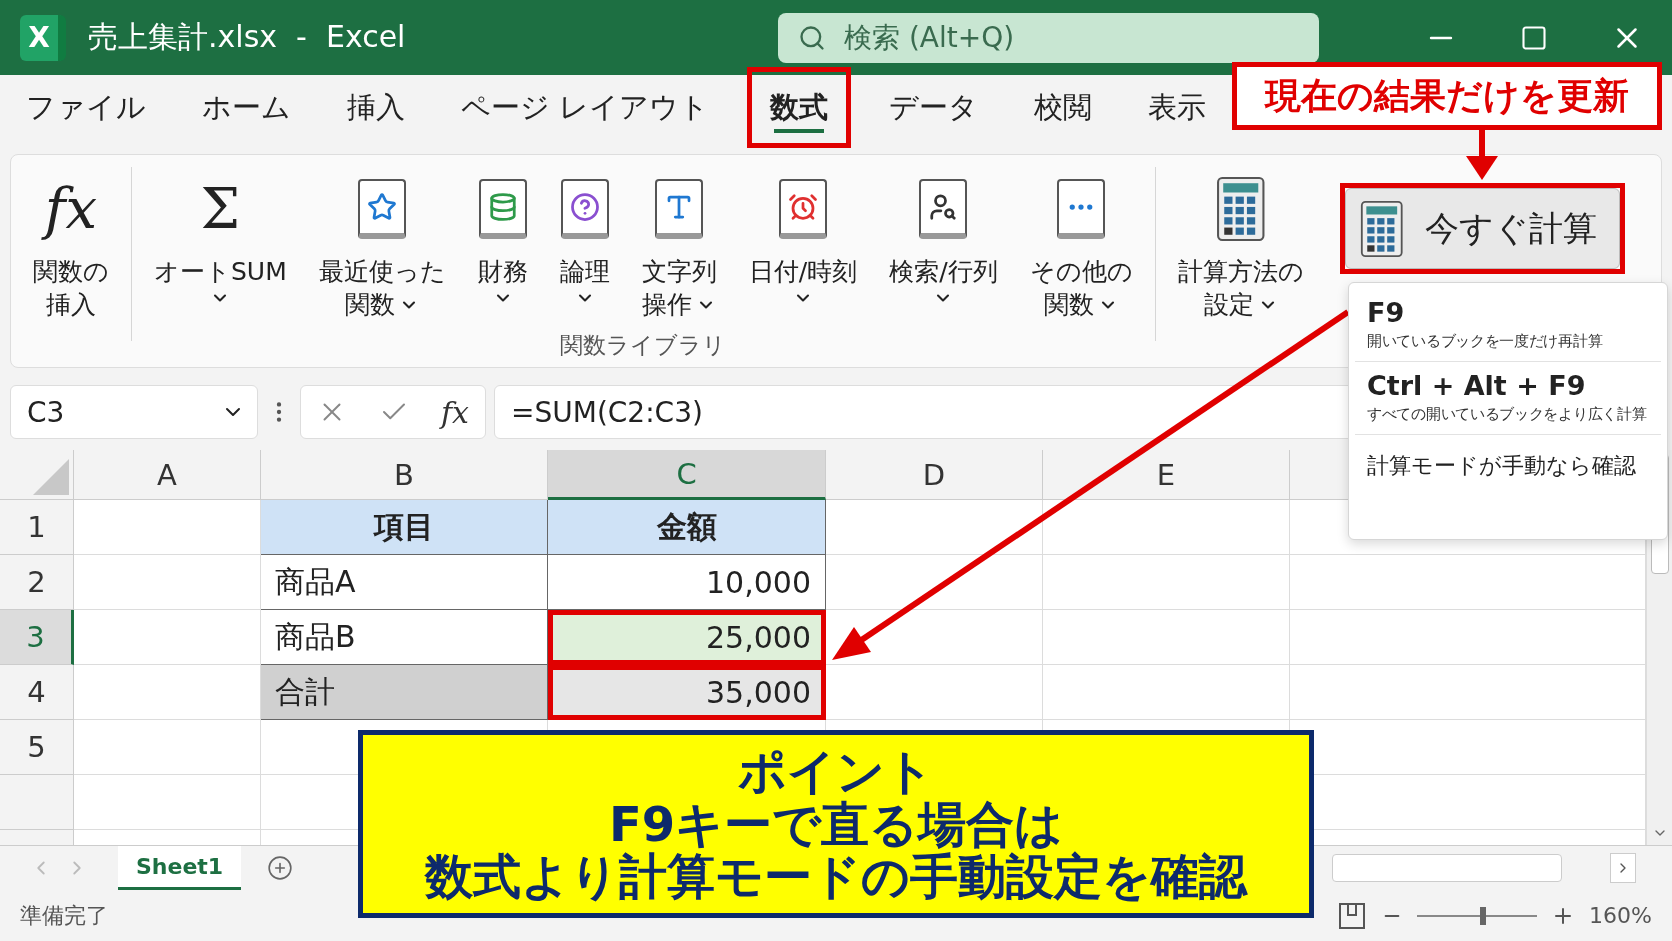  What do you see at coordinates (382, 209) in the screenshot?
I see `star-book-icon` at bounding box center [382, 209].